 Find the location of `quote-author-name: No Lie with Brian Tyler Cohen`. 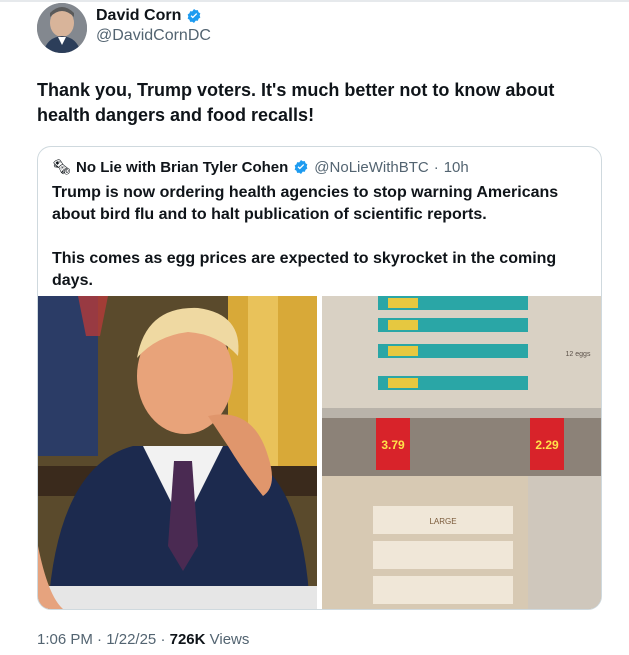

quote-author-name: No Lie with Brian Tyler Cohen is located at coordinates (182, 167).